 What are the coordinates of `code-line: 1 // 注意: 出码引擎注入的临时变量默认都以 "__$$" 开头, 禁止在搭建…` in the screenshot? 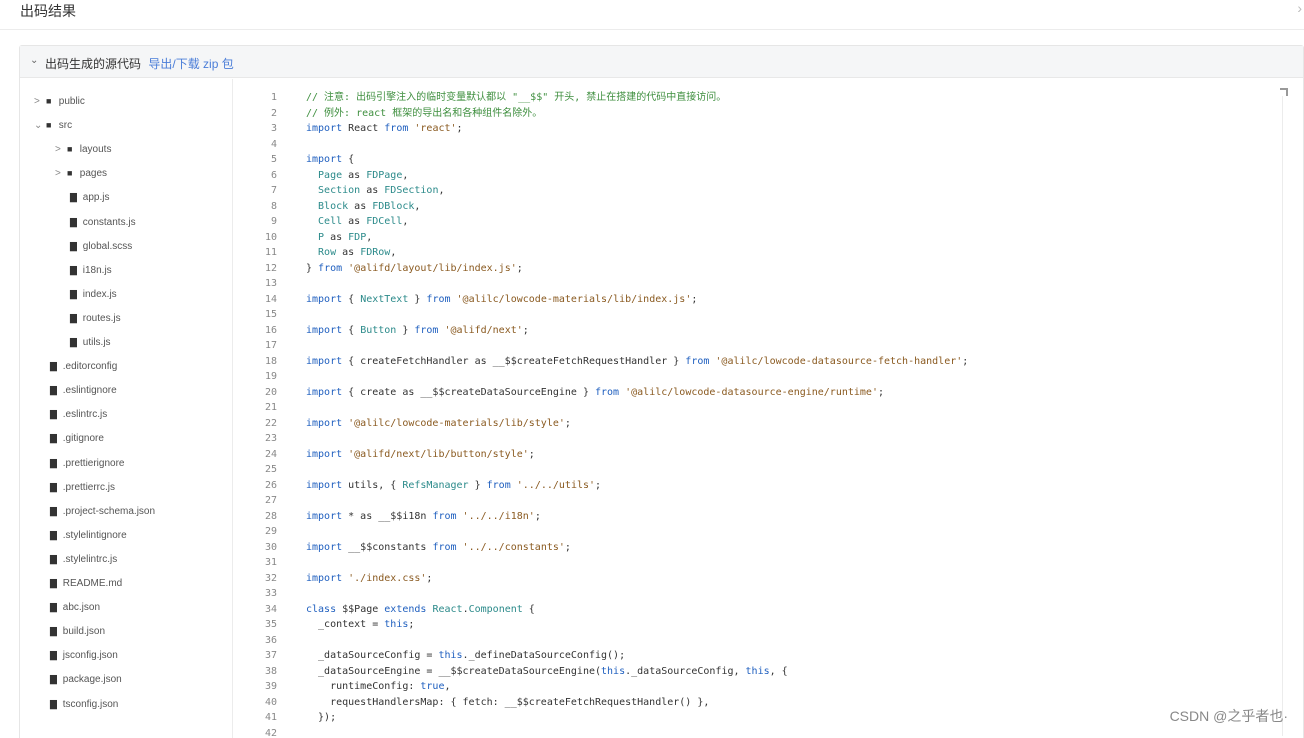 It's located at (479, 97).